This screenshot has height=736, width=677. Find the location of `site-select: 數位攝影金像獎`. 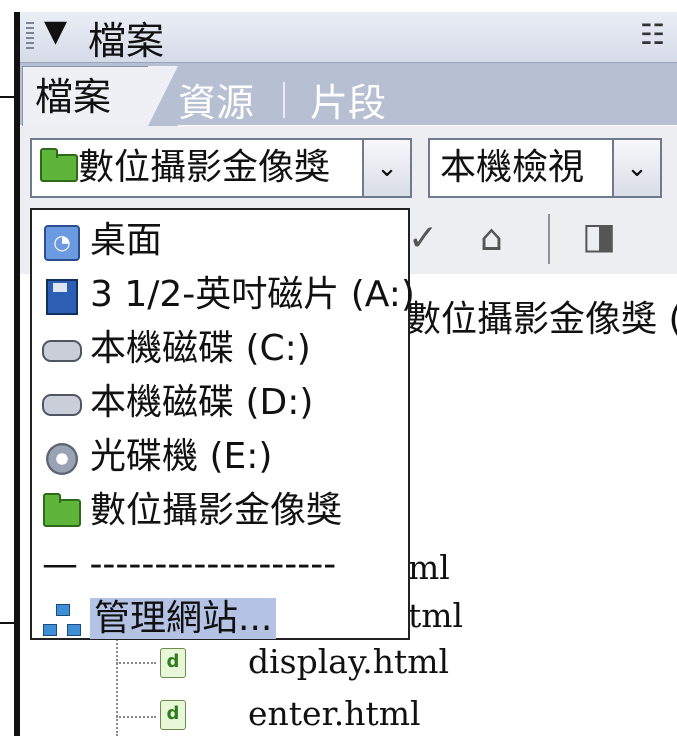

site-select: 數位攝影金像獎 is located at coordinates (200, 168).